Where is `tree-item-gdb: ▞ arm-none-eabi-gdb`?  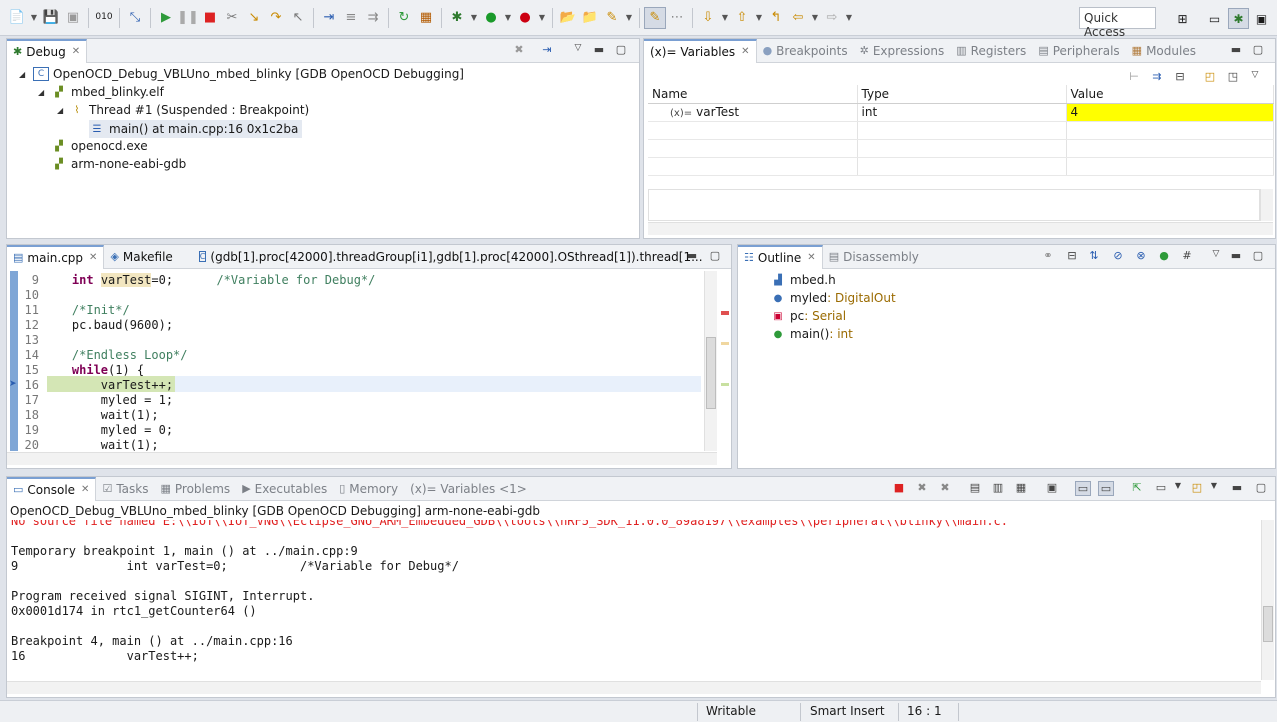
tree-item-gdb: ▞ arm-none-eabi-gdb is located at coordinates (118, 164).